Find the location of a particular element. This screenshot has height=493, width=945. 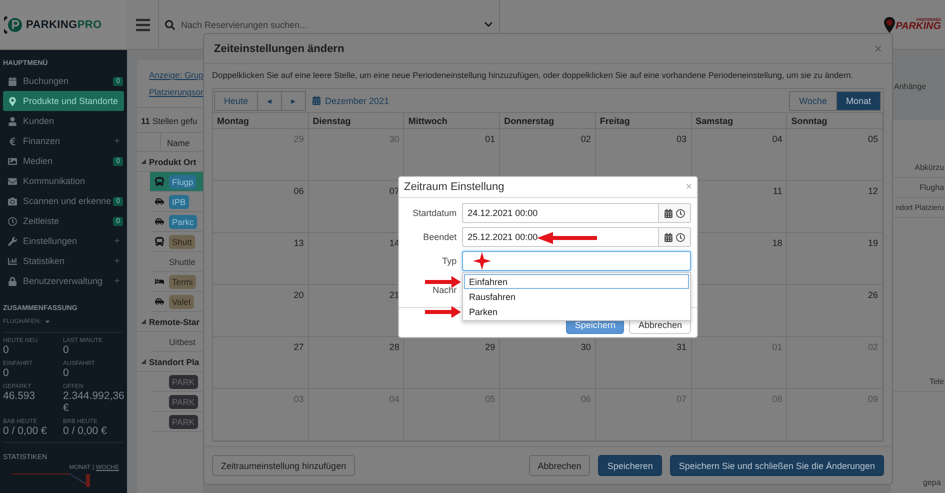

location-tag: Valet is located at coordinates (181, 301).